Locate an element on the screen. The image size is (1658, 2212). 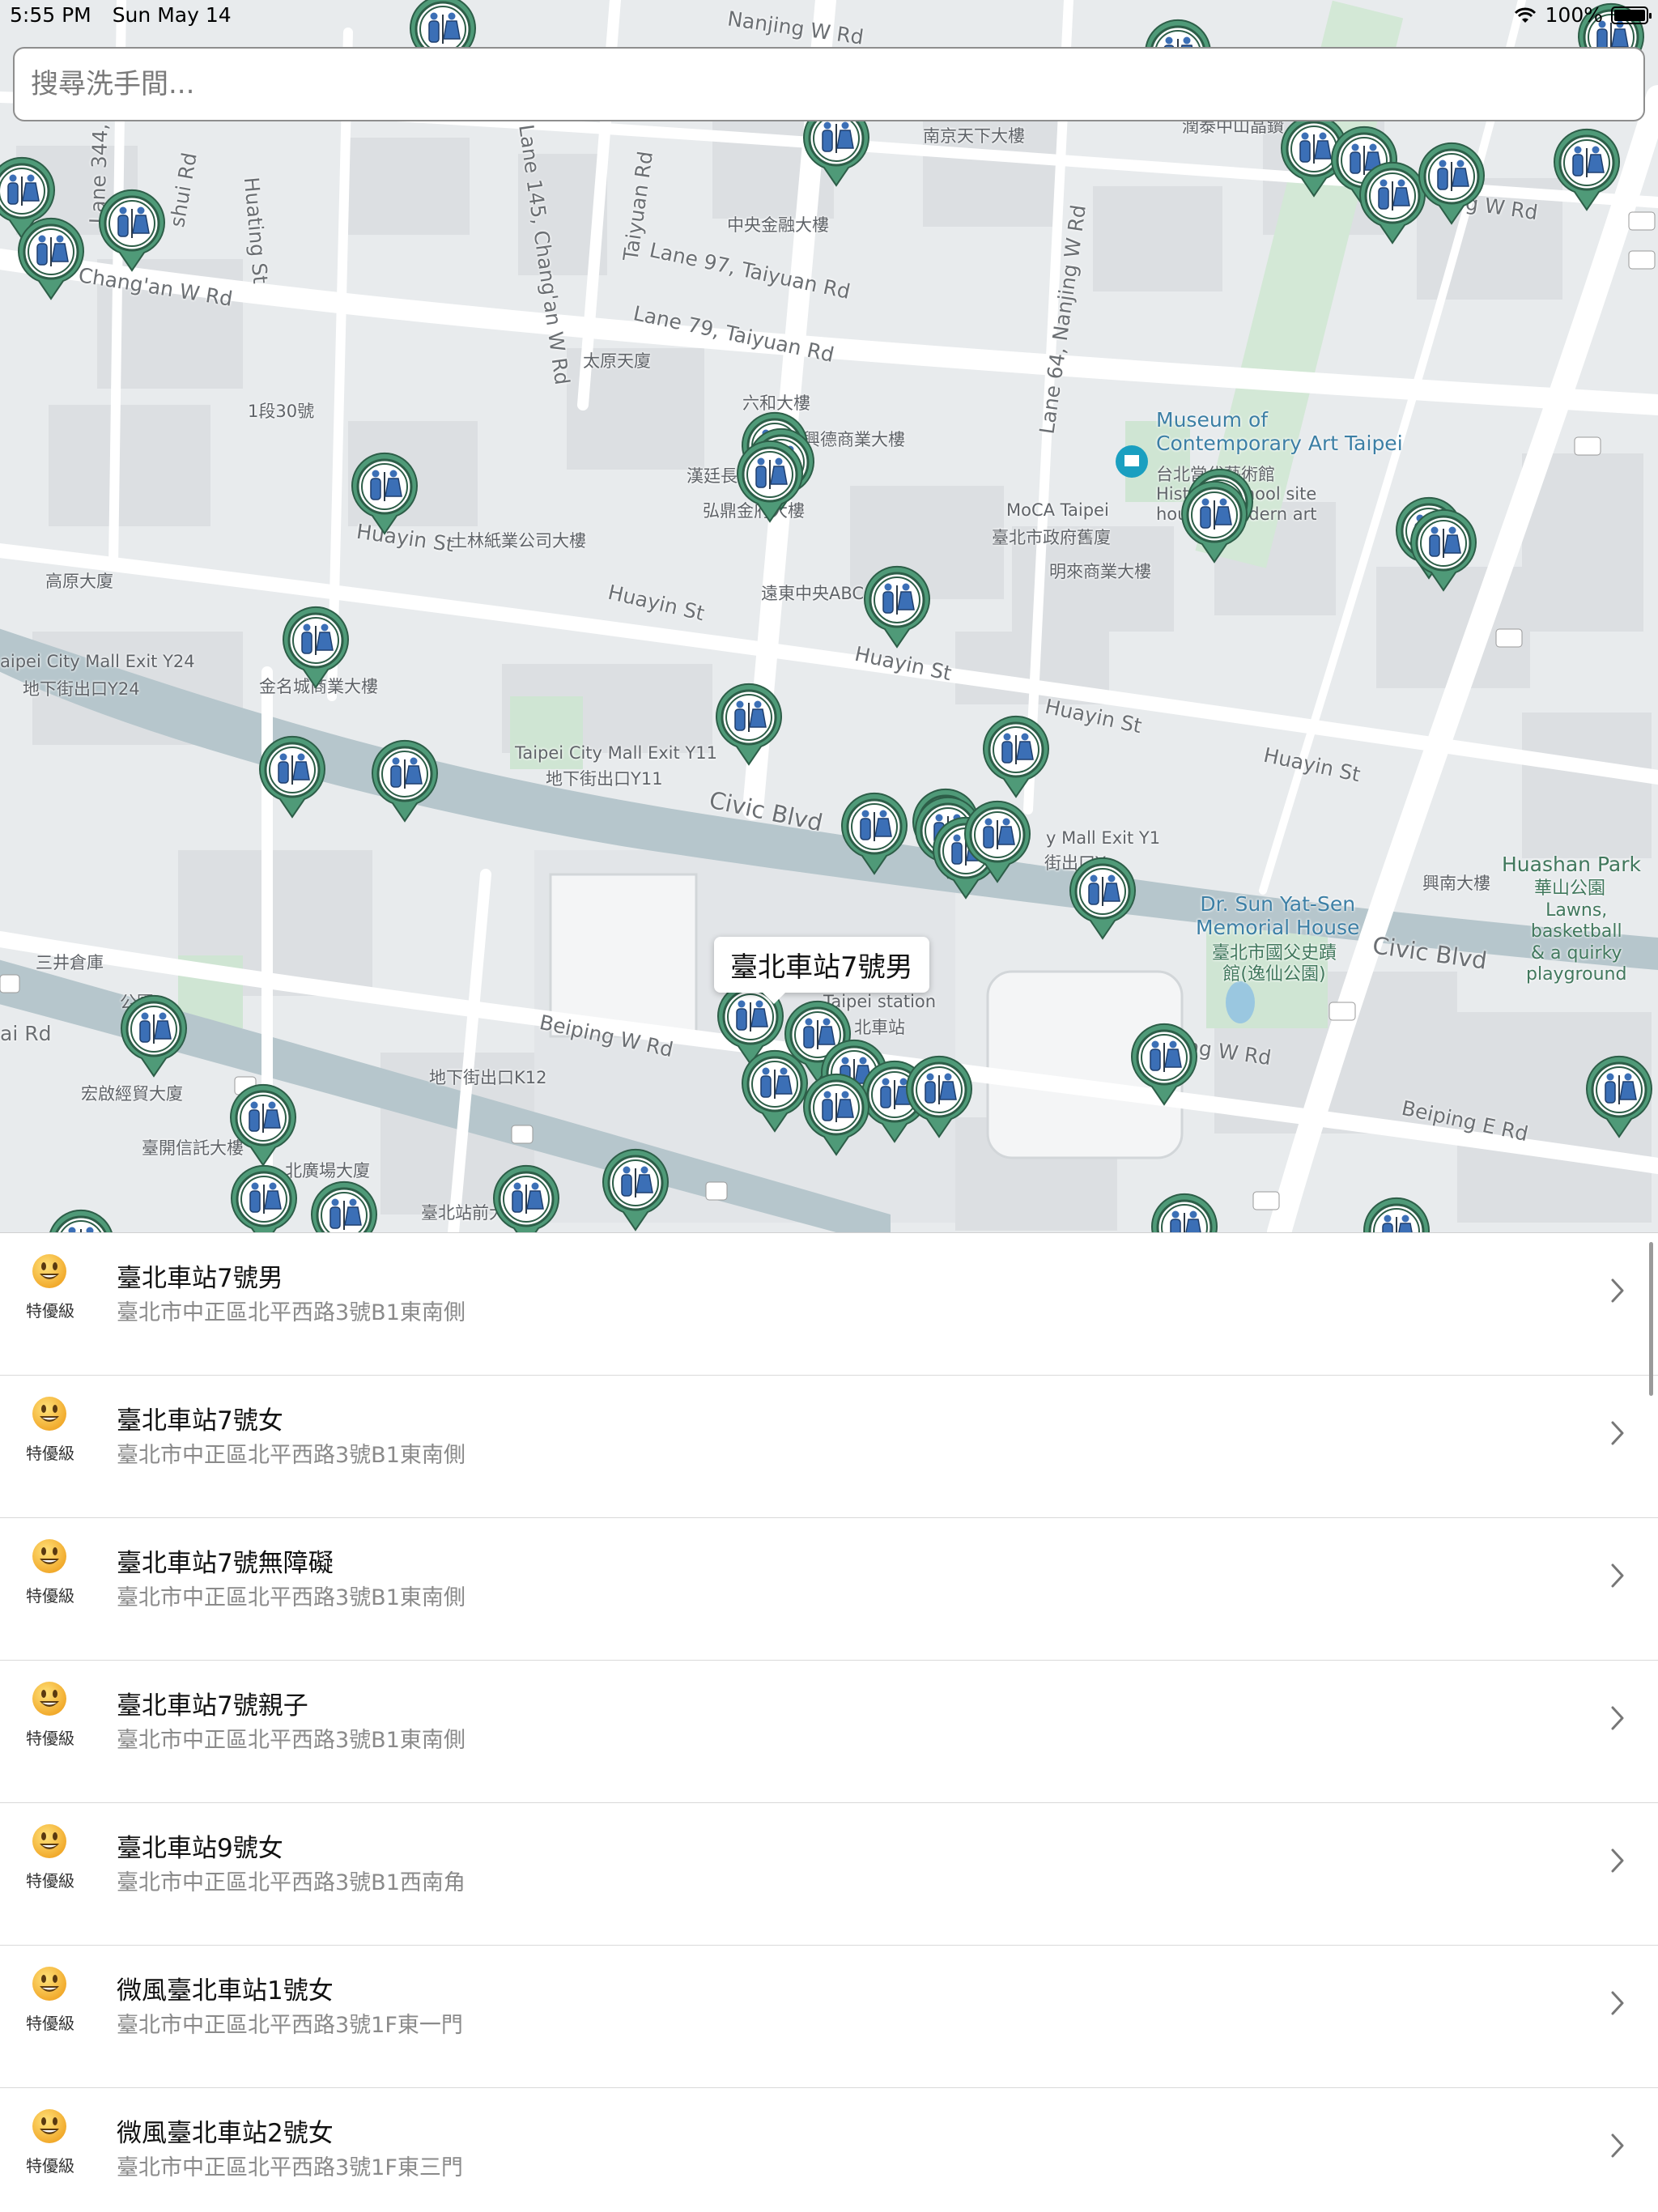
search-input is located at coordinates (829, 84).